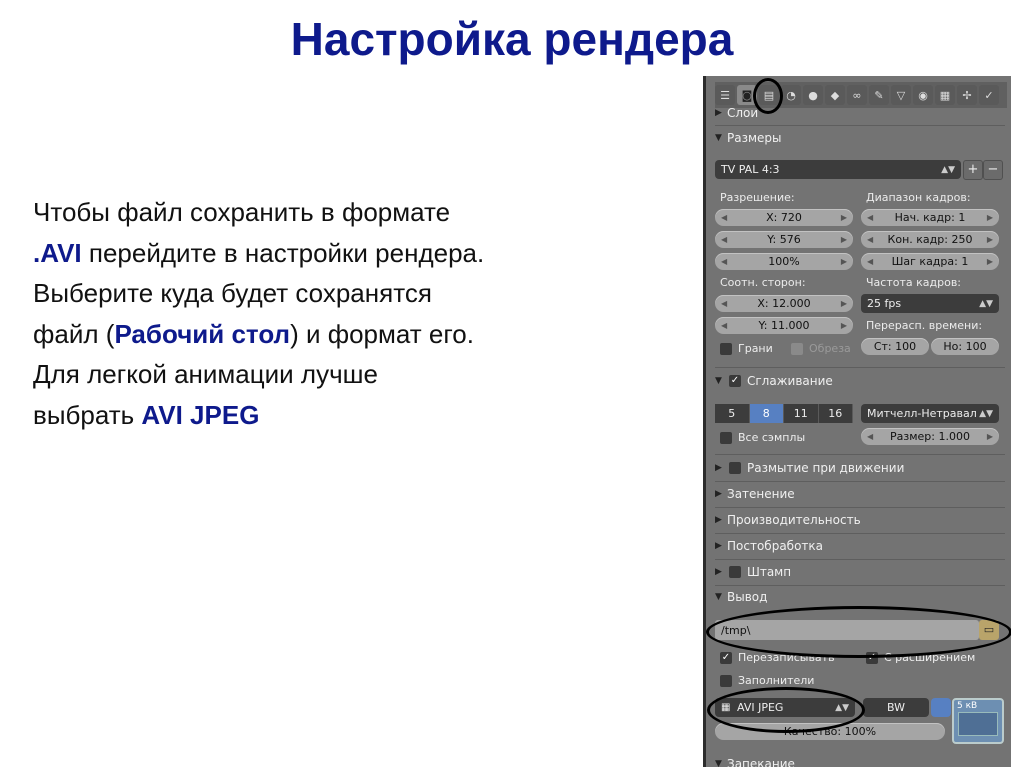  What do you see at coordinates (860, 381) in the screenshot?
I see `section-antialiasing: ▼ ✓ Сглаживание` at bounding box center [860, 381].